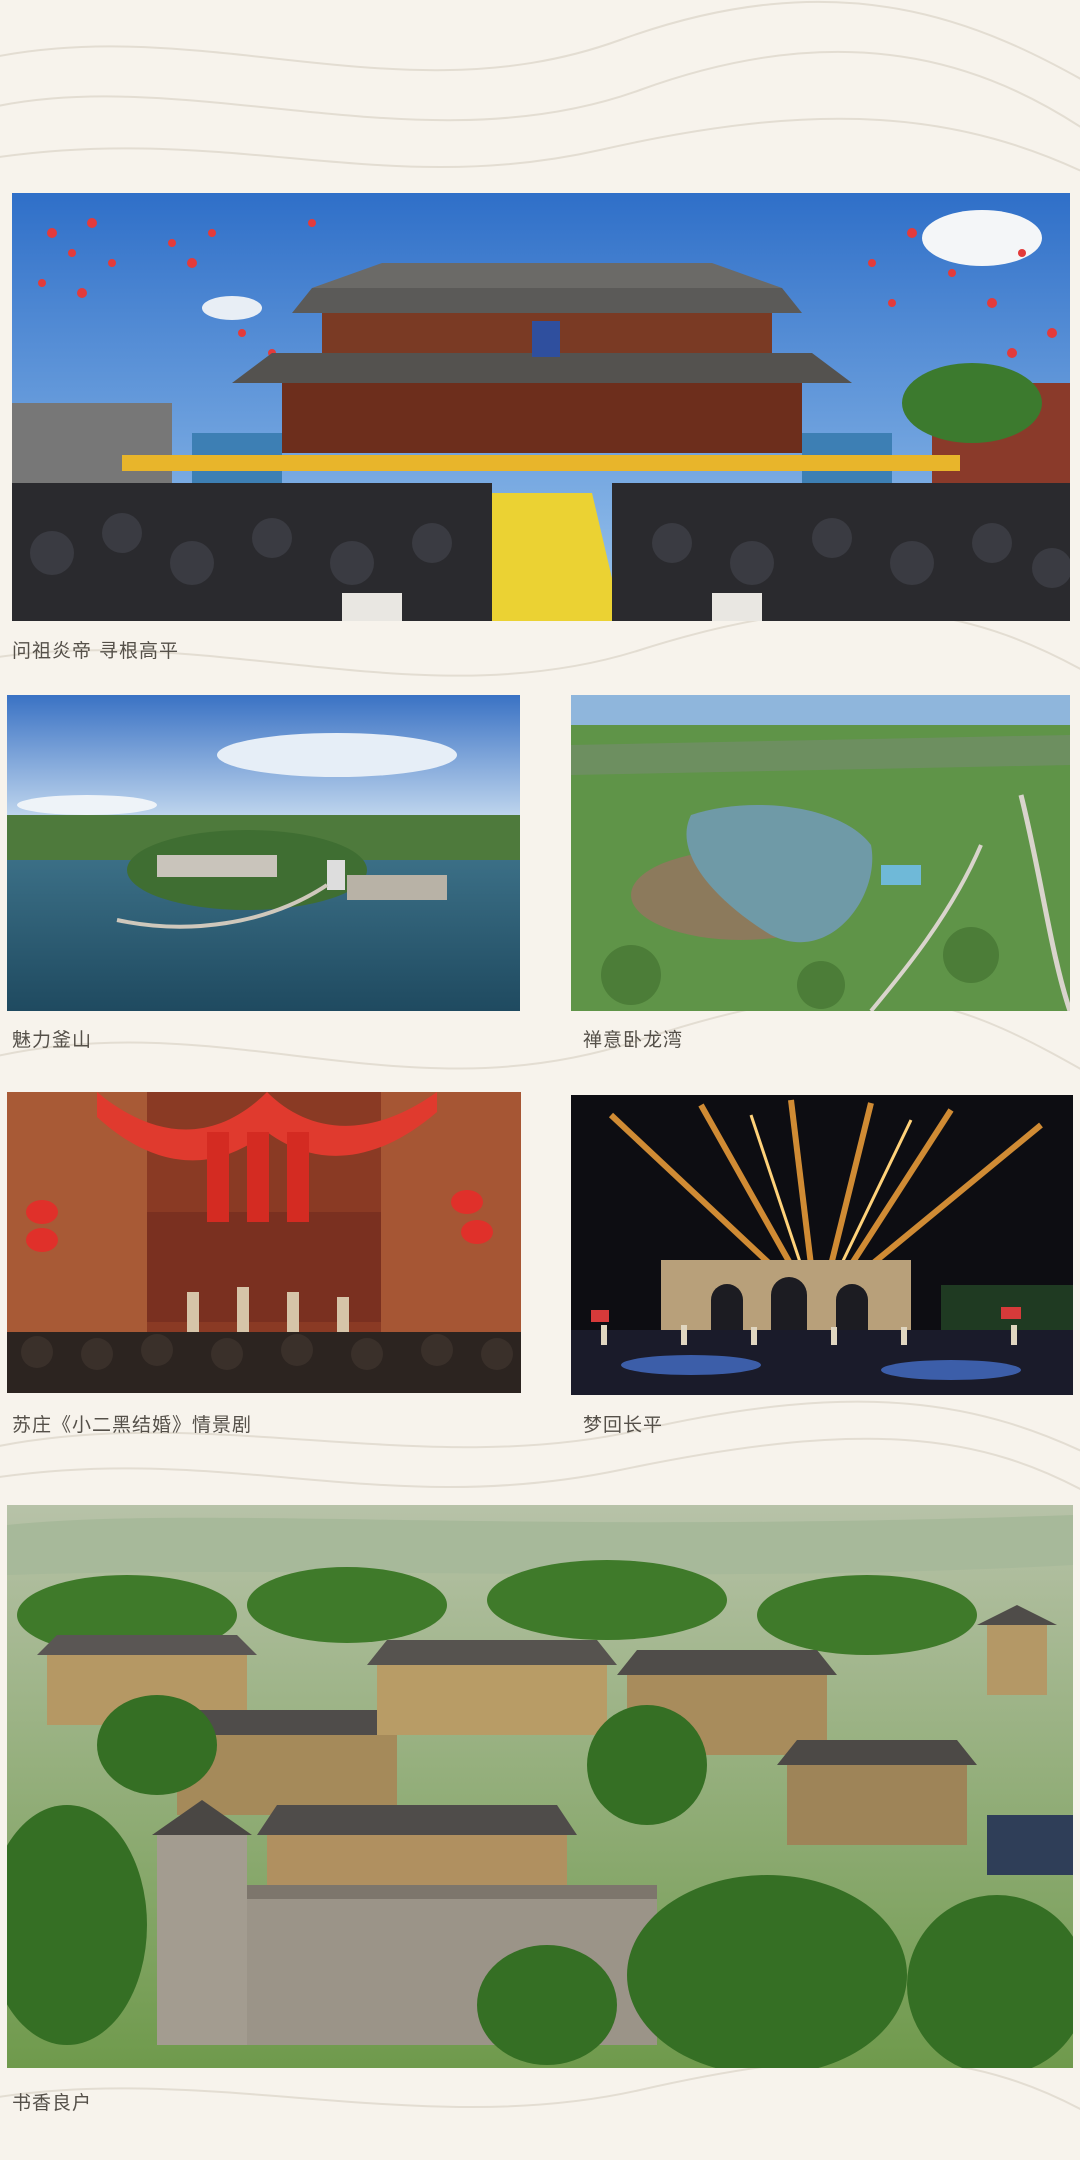  I want to click on night-gate-show-image, so click(822, 1245).